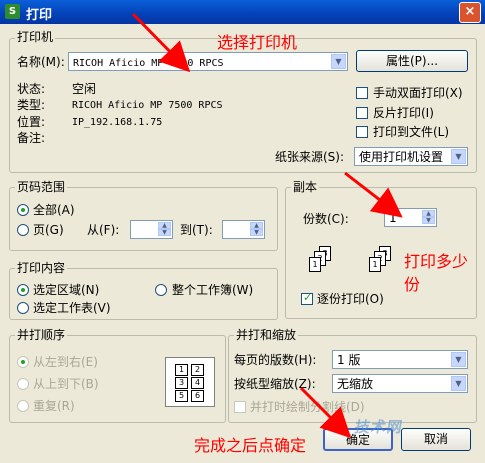  What do you see at coordinates (325, 412) in the screenshot?
I see `arrow-to-ok` at bounding box center [325, 412].